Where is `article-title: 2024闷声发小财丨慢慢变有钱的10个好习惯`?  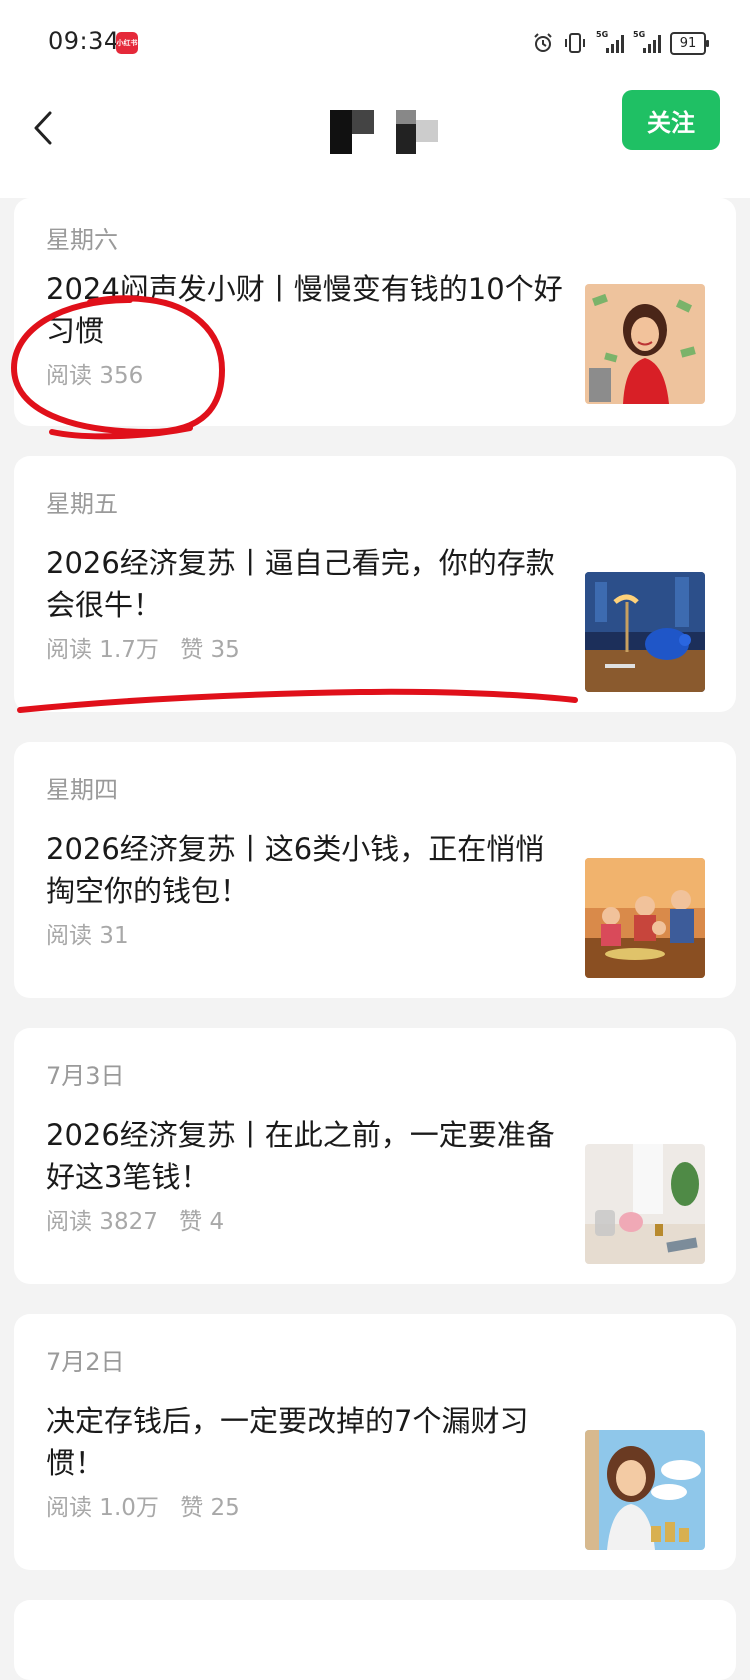
article-title: 2024闷声发小财丨慢慢变有钱的10个好习惯 is located at coordinates (306, 310).